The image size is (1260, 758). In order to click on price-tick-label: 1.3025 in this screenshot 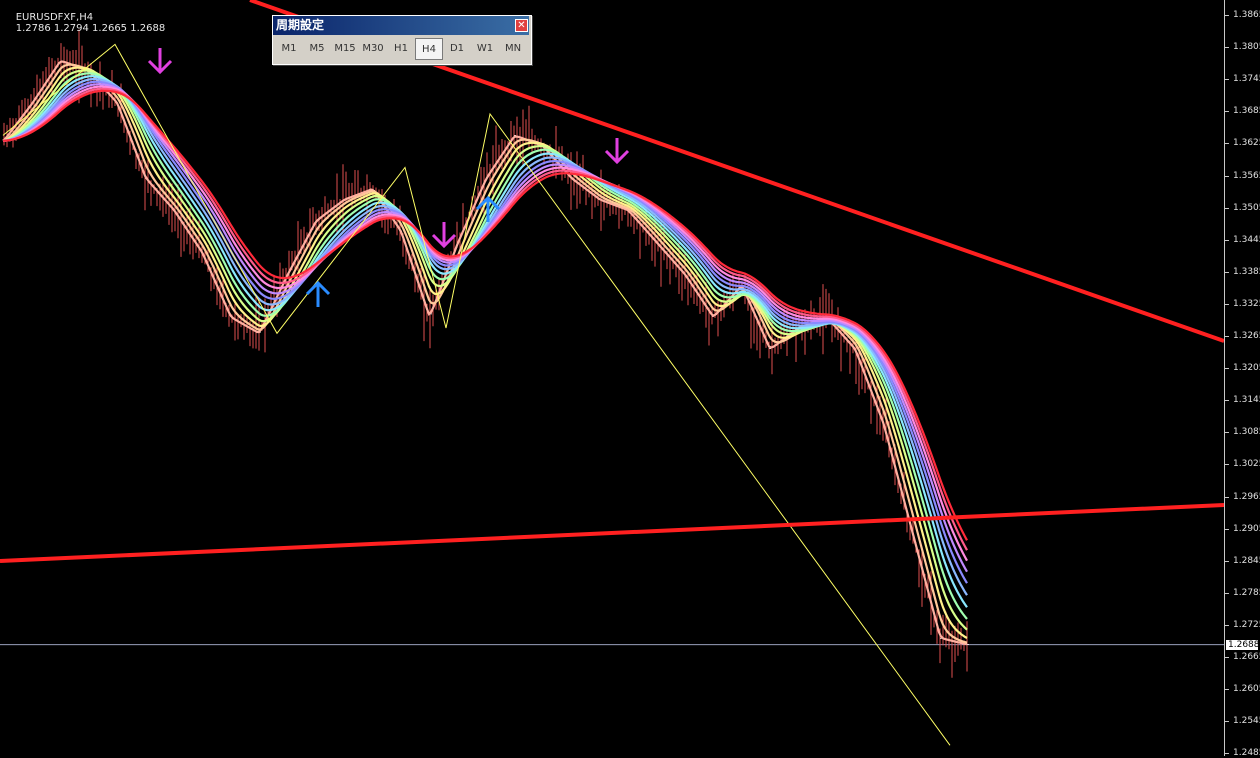, I will do `click(1246, 464)`.